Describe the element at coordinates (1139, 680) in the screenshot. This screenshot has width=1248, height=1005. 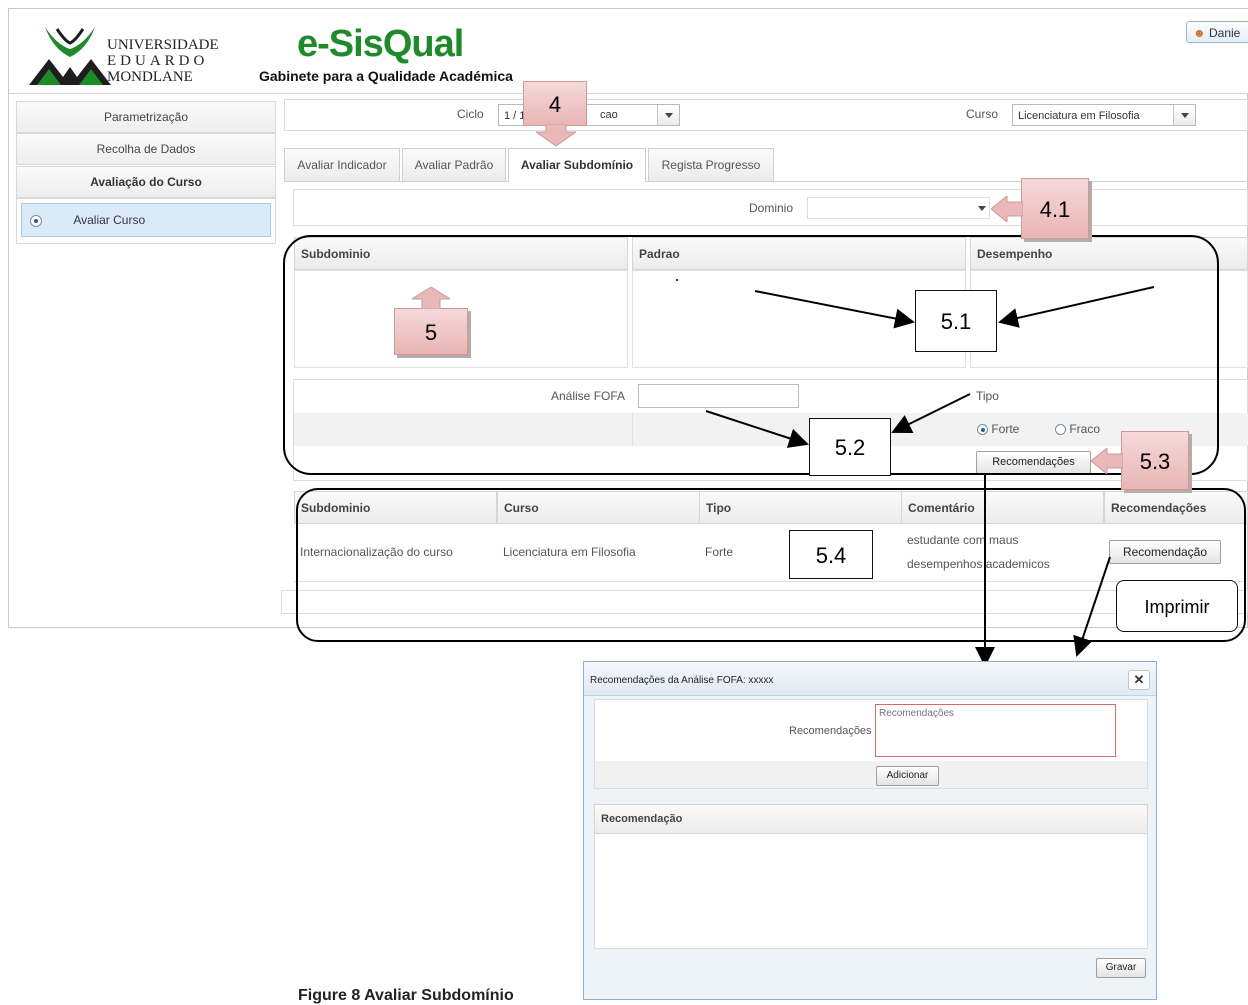
I see `close-icon: ✕` at that location.